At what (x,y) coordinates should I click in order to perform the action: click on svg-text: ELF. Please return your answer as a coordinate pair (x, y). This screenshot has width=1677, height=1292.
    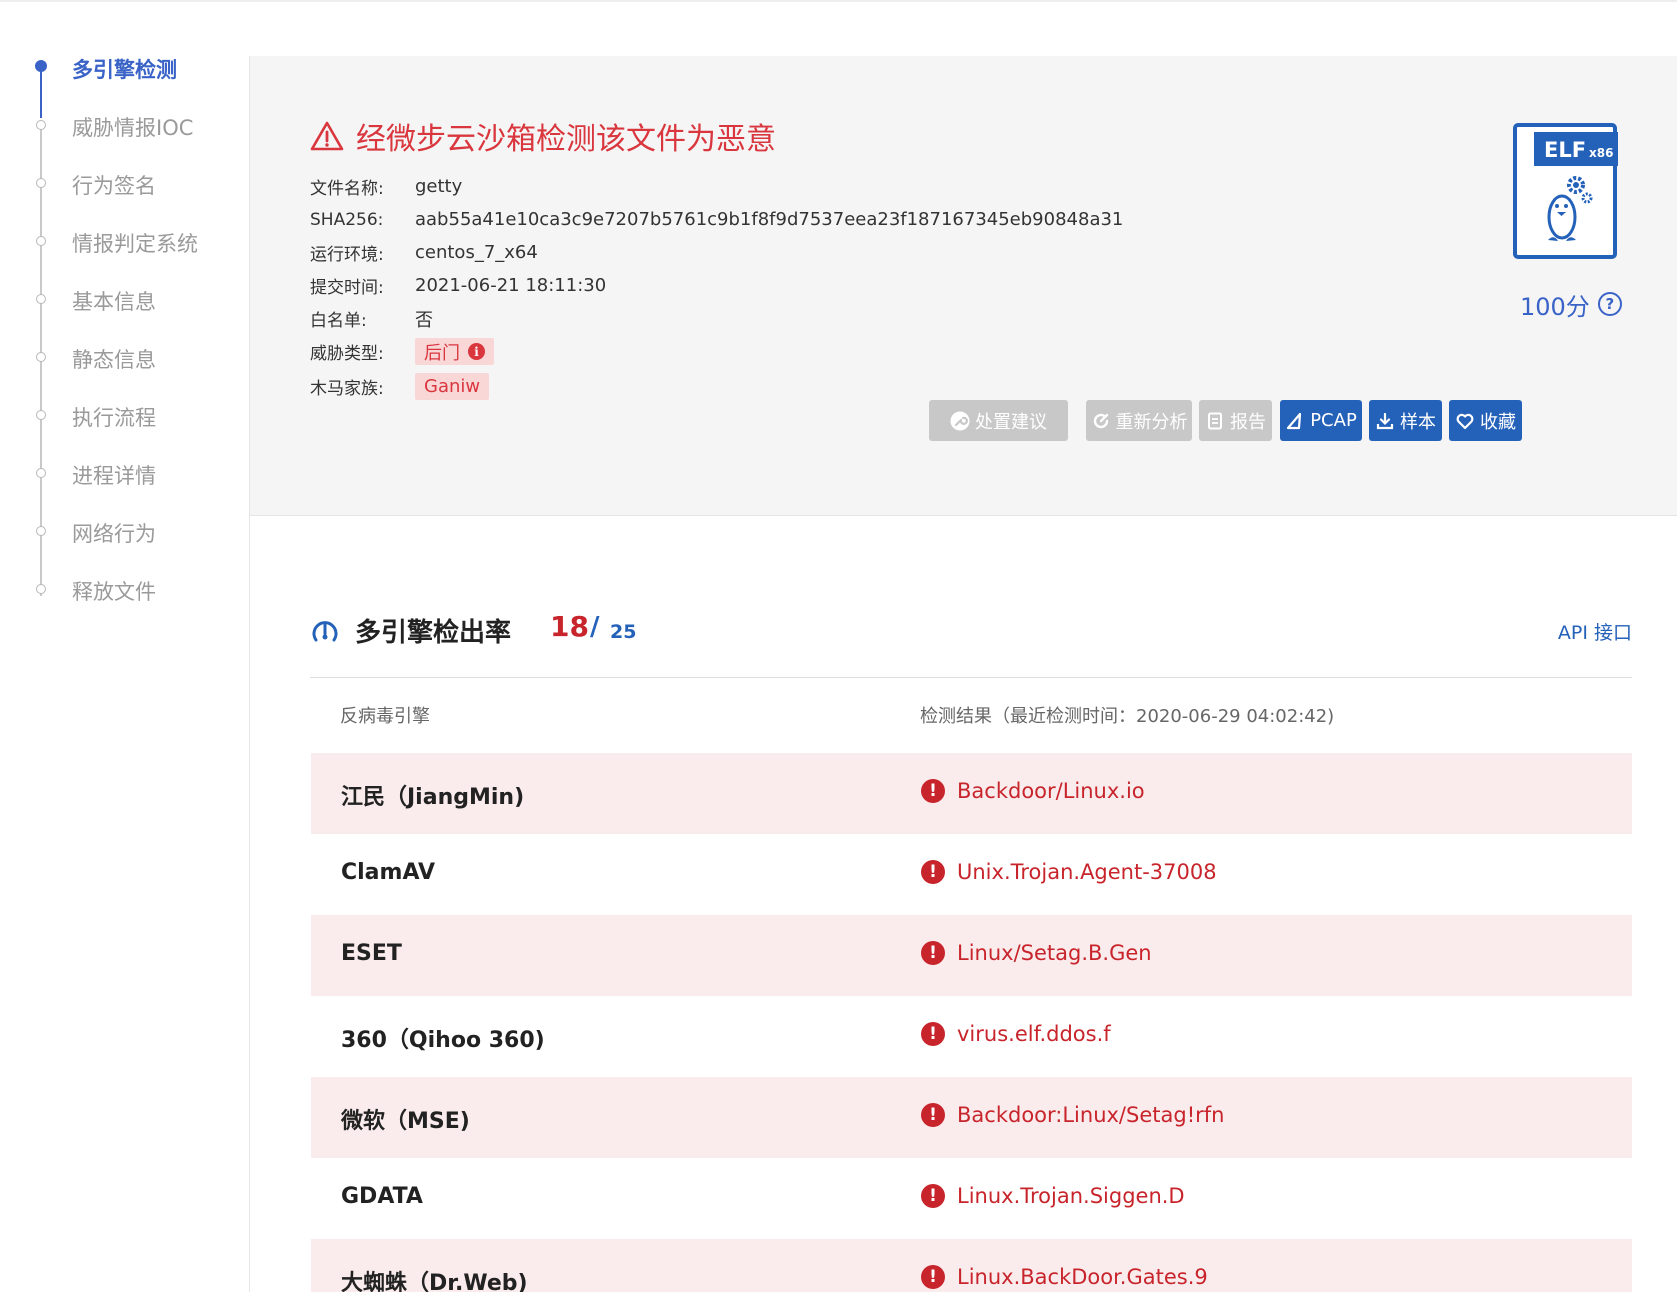
    Looking at the image, I should click on (1565, 150).